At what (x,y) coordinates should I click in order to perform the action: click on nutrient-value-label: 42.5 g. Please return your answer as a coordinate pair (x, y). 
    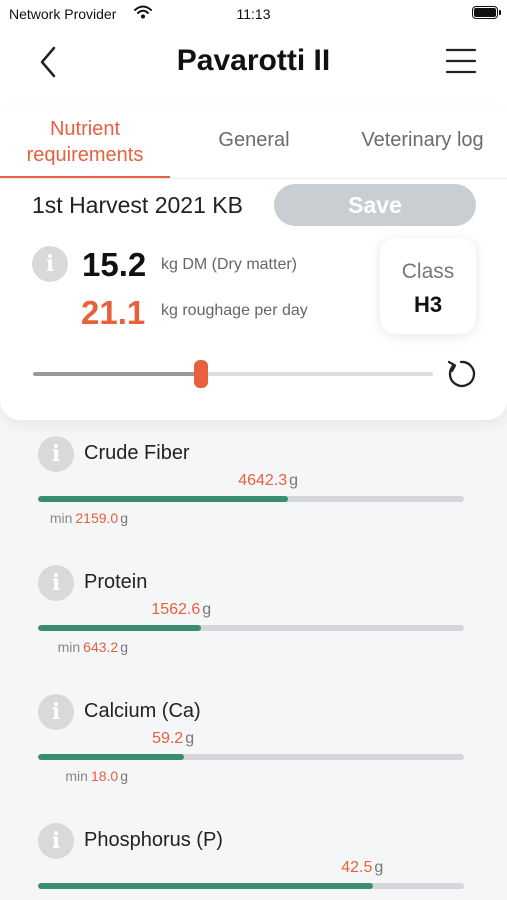
    Looking at the image, I should click on (362, 868).